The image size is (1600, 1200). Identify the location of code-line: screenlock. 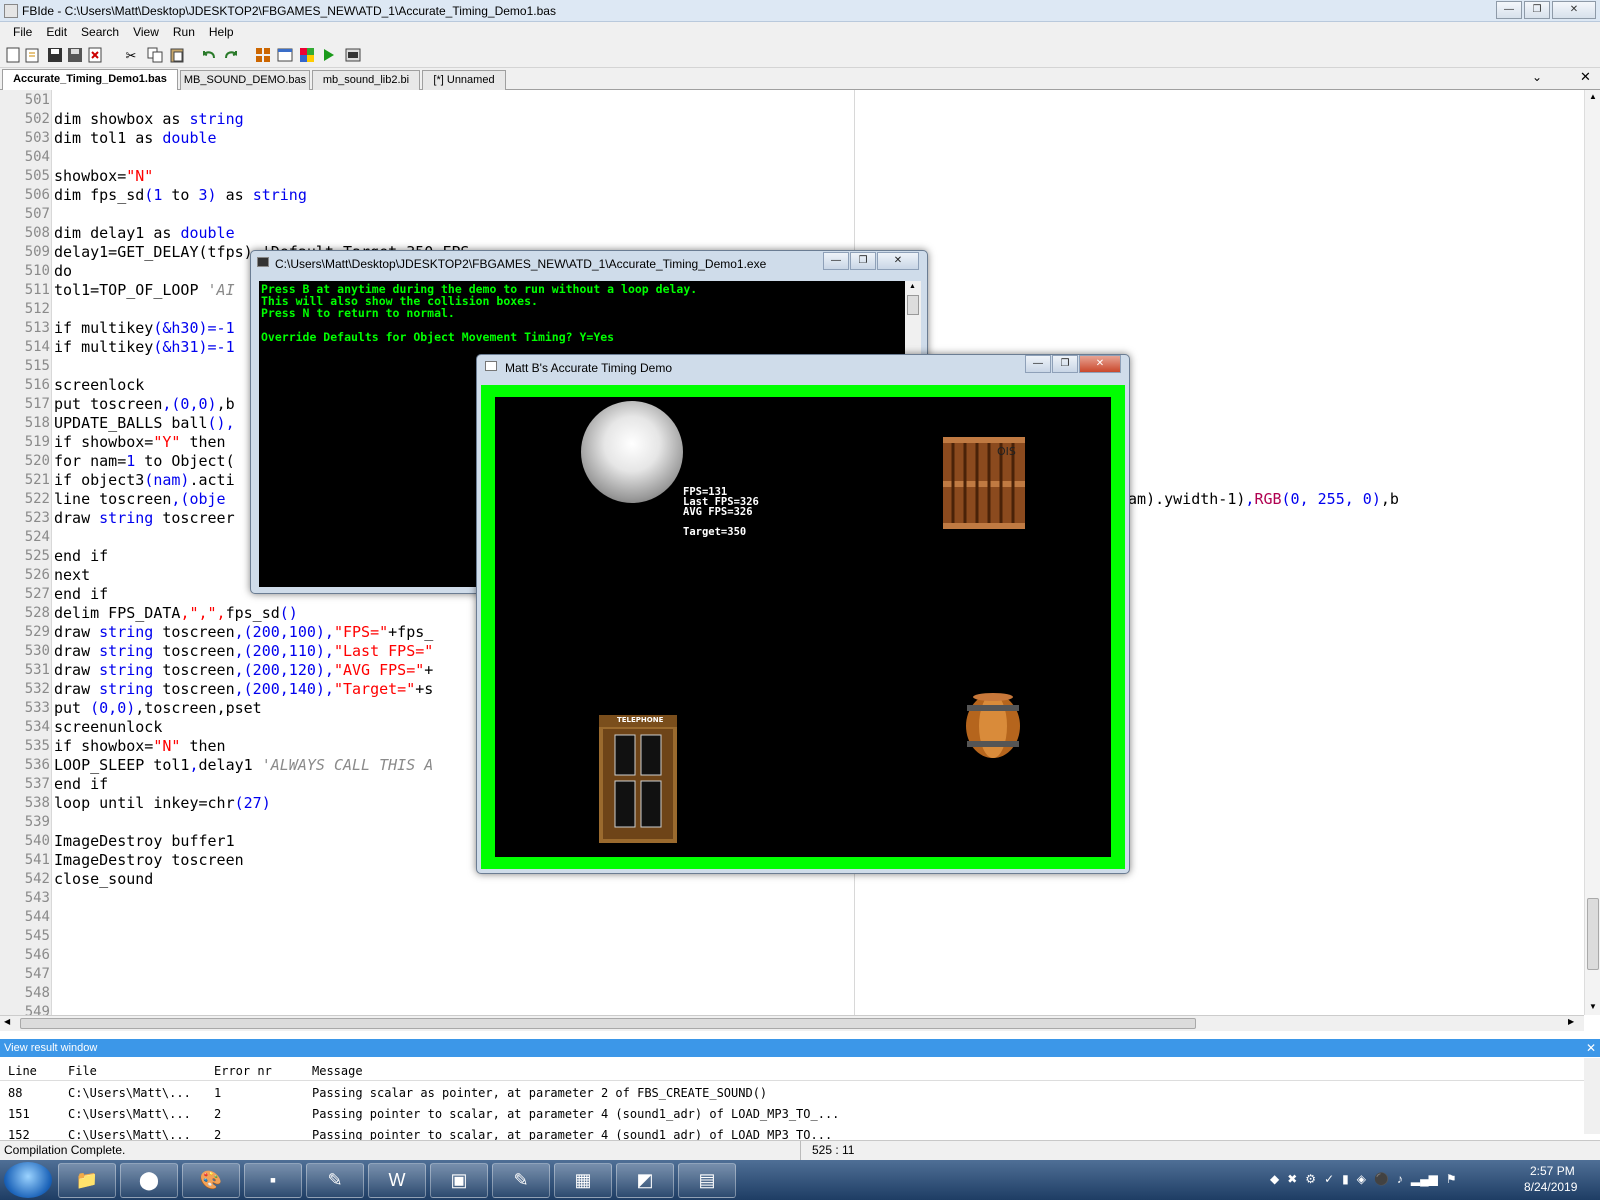
(99, 385).